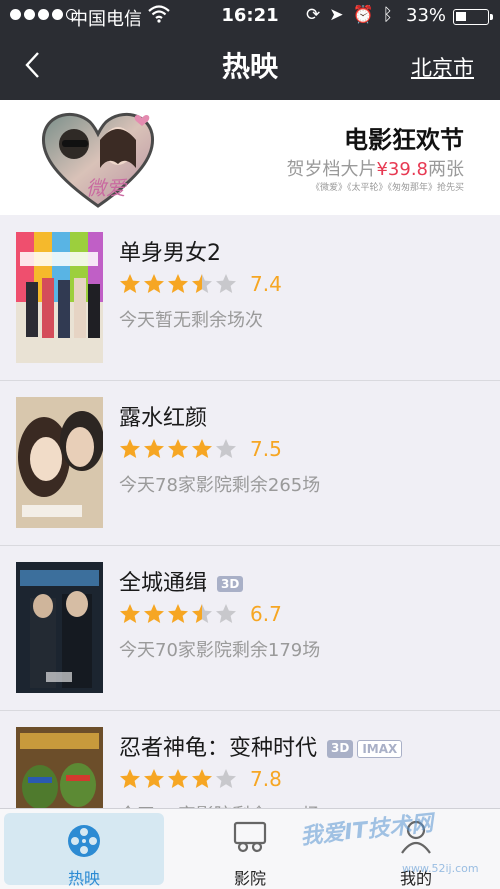 This screenshot has height=889, width=500. I want to click on movie-schedule: 今天70家影院剩余179场, so click(220, 650).